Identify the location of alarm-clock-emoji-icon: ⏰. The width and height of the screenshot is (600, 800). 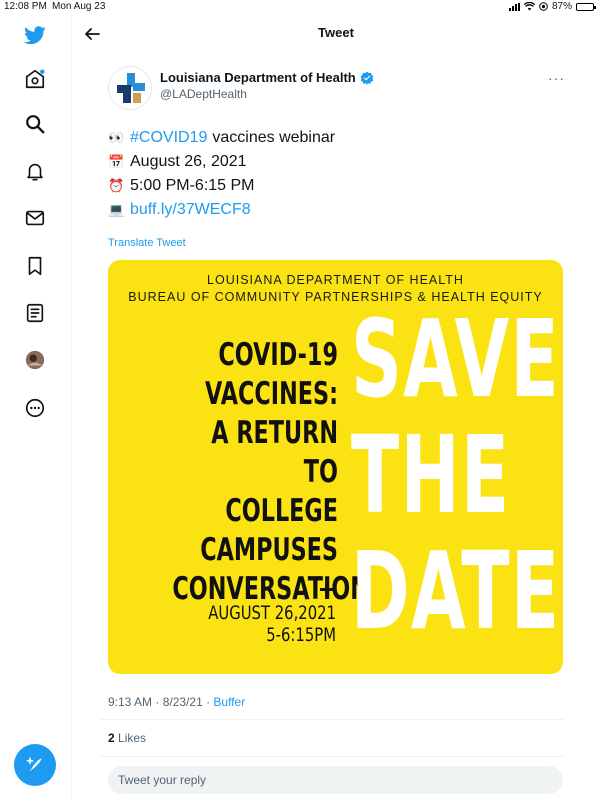
(116, 185).